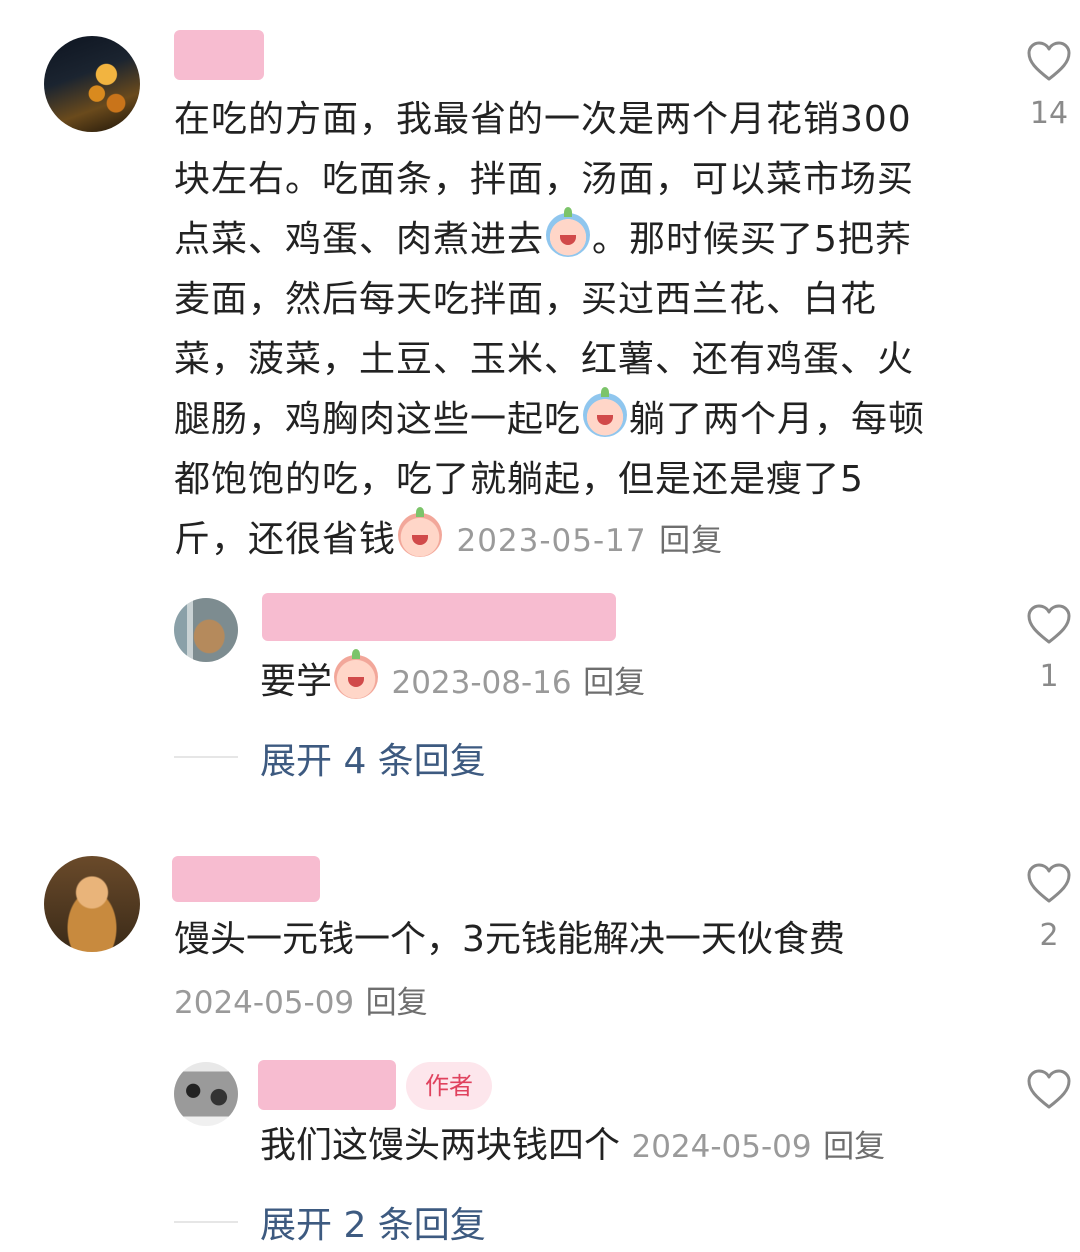 This screenshot has height=1252, width=1080. Describe the element at coordinates (1049, 676) in the screenshot. I see `like-count: 1` at that location.